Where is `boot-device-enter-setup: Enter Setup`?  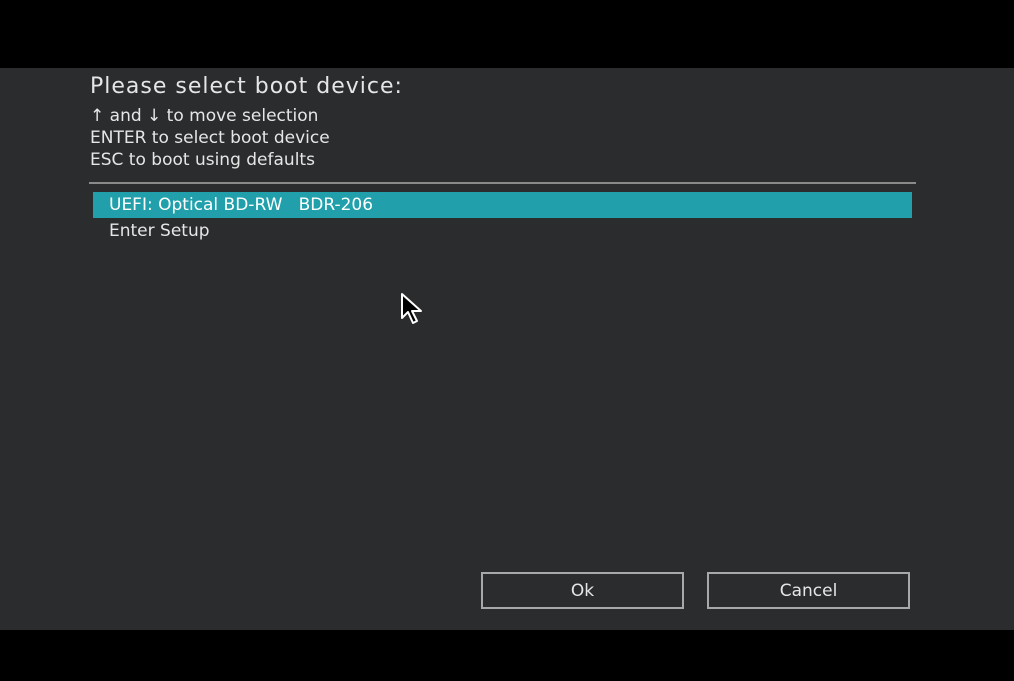
boot-device-enter-setup: Enter Setup is located at coordinates (502, 231).